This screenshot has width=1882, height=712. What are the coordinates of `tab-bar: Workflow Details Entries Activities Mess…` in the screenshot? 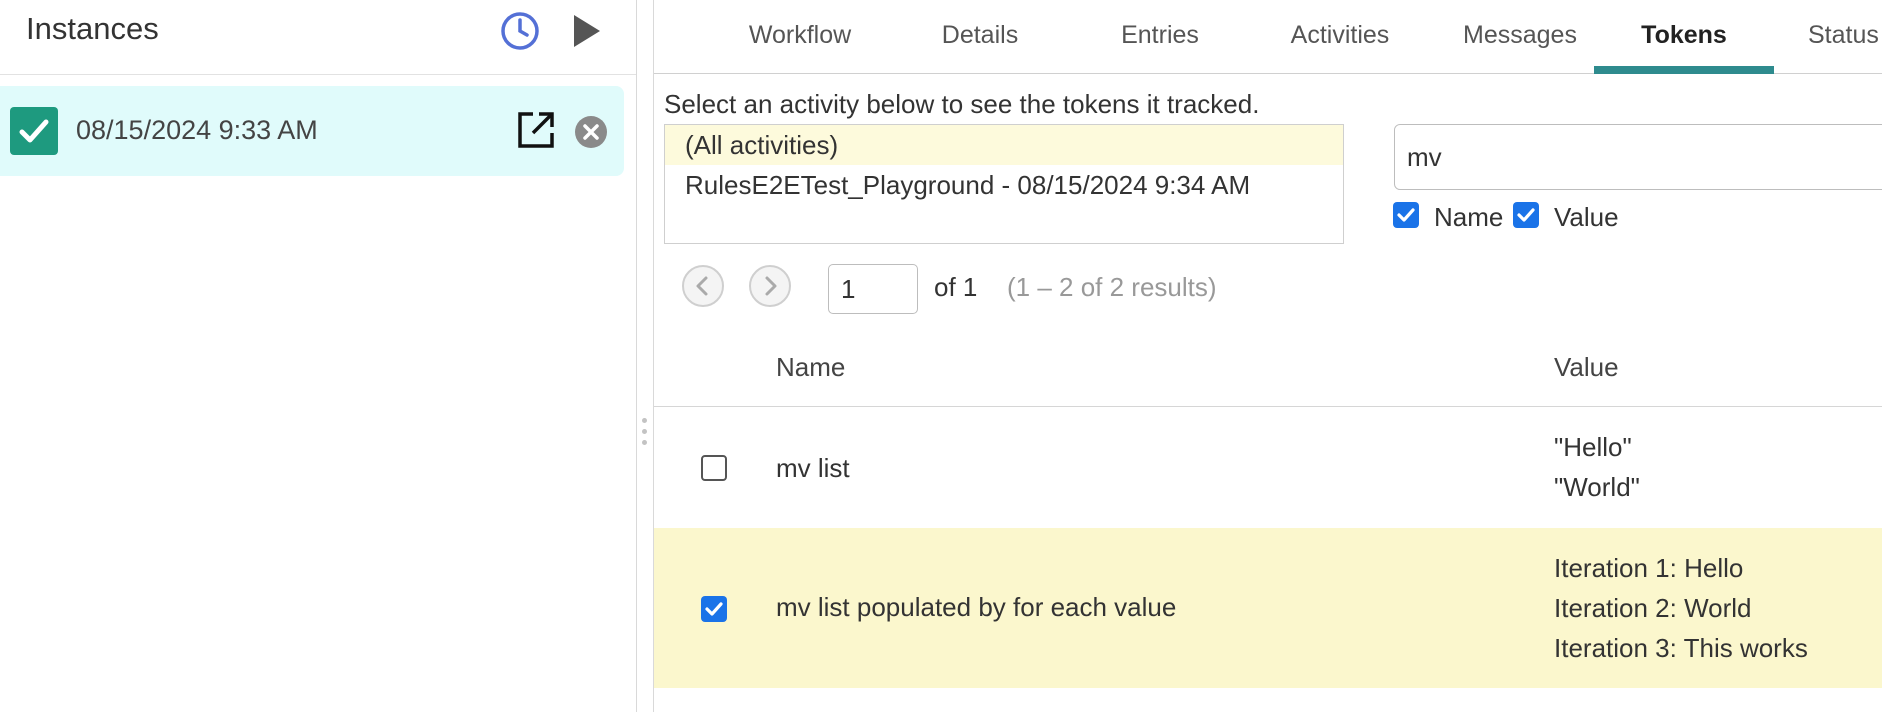 It's located at (1268, 37).